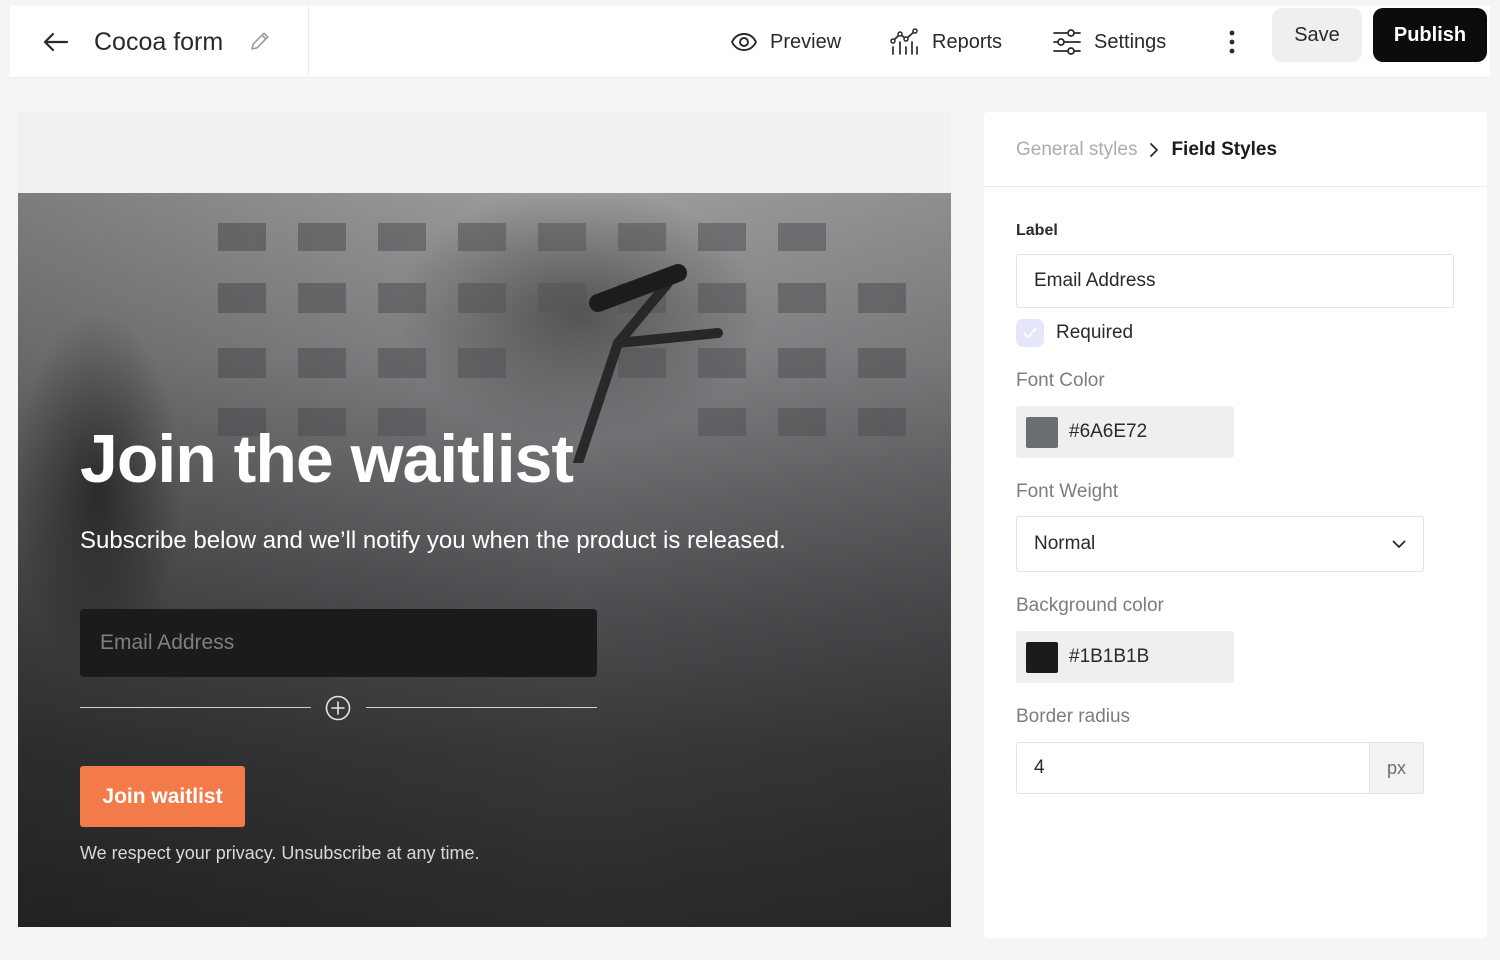  Describe the element at coordinates (1235, 281) in the screenshot. I see `label-input` at that location.